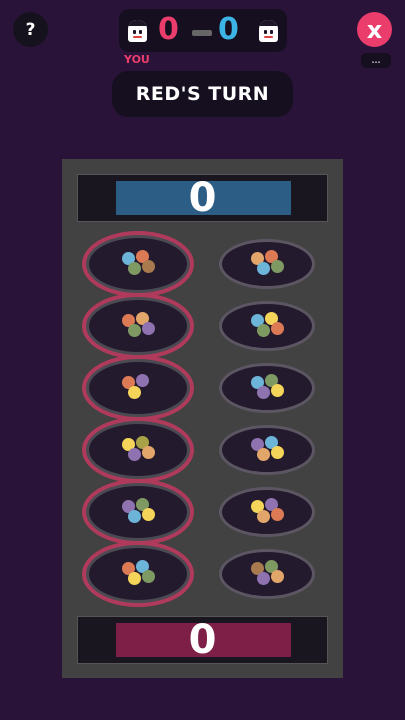  I want to click on blue-store-count: 0, so click(202, 198).